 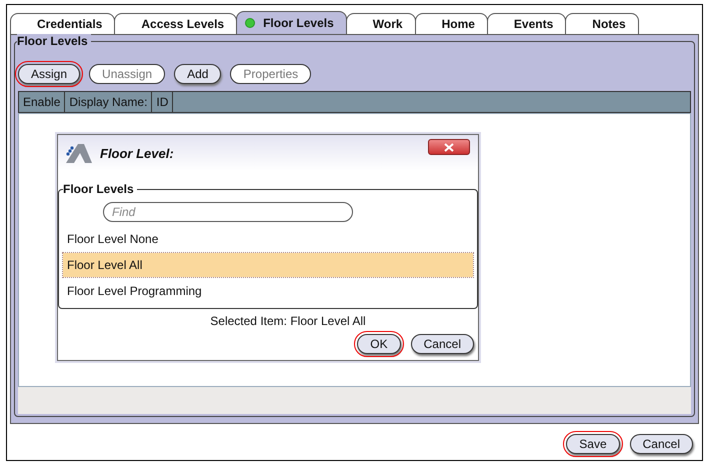 What do you see at coordinates (442, 344) in the screenshot?
I see `dialog-button: Cancel` at bounding box center [442, 344].